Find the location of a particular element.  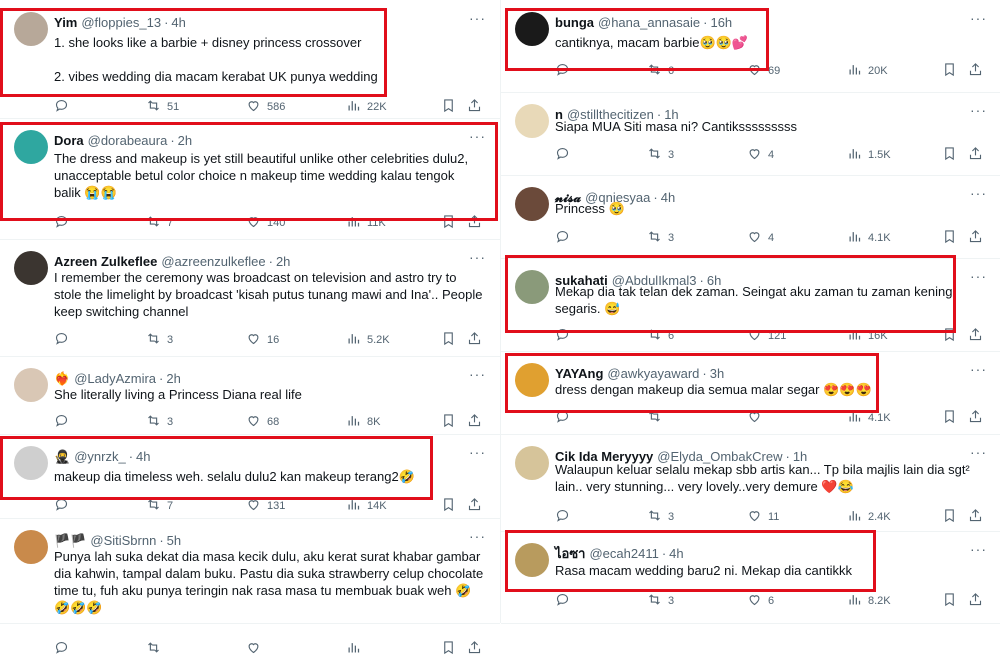

user-handle: @dorabeaura is located at coordinates (128, 140).